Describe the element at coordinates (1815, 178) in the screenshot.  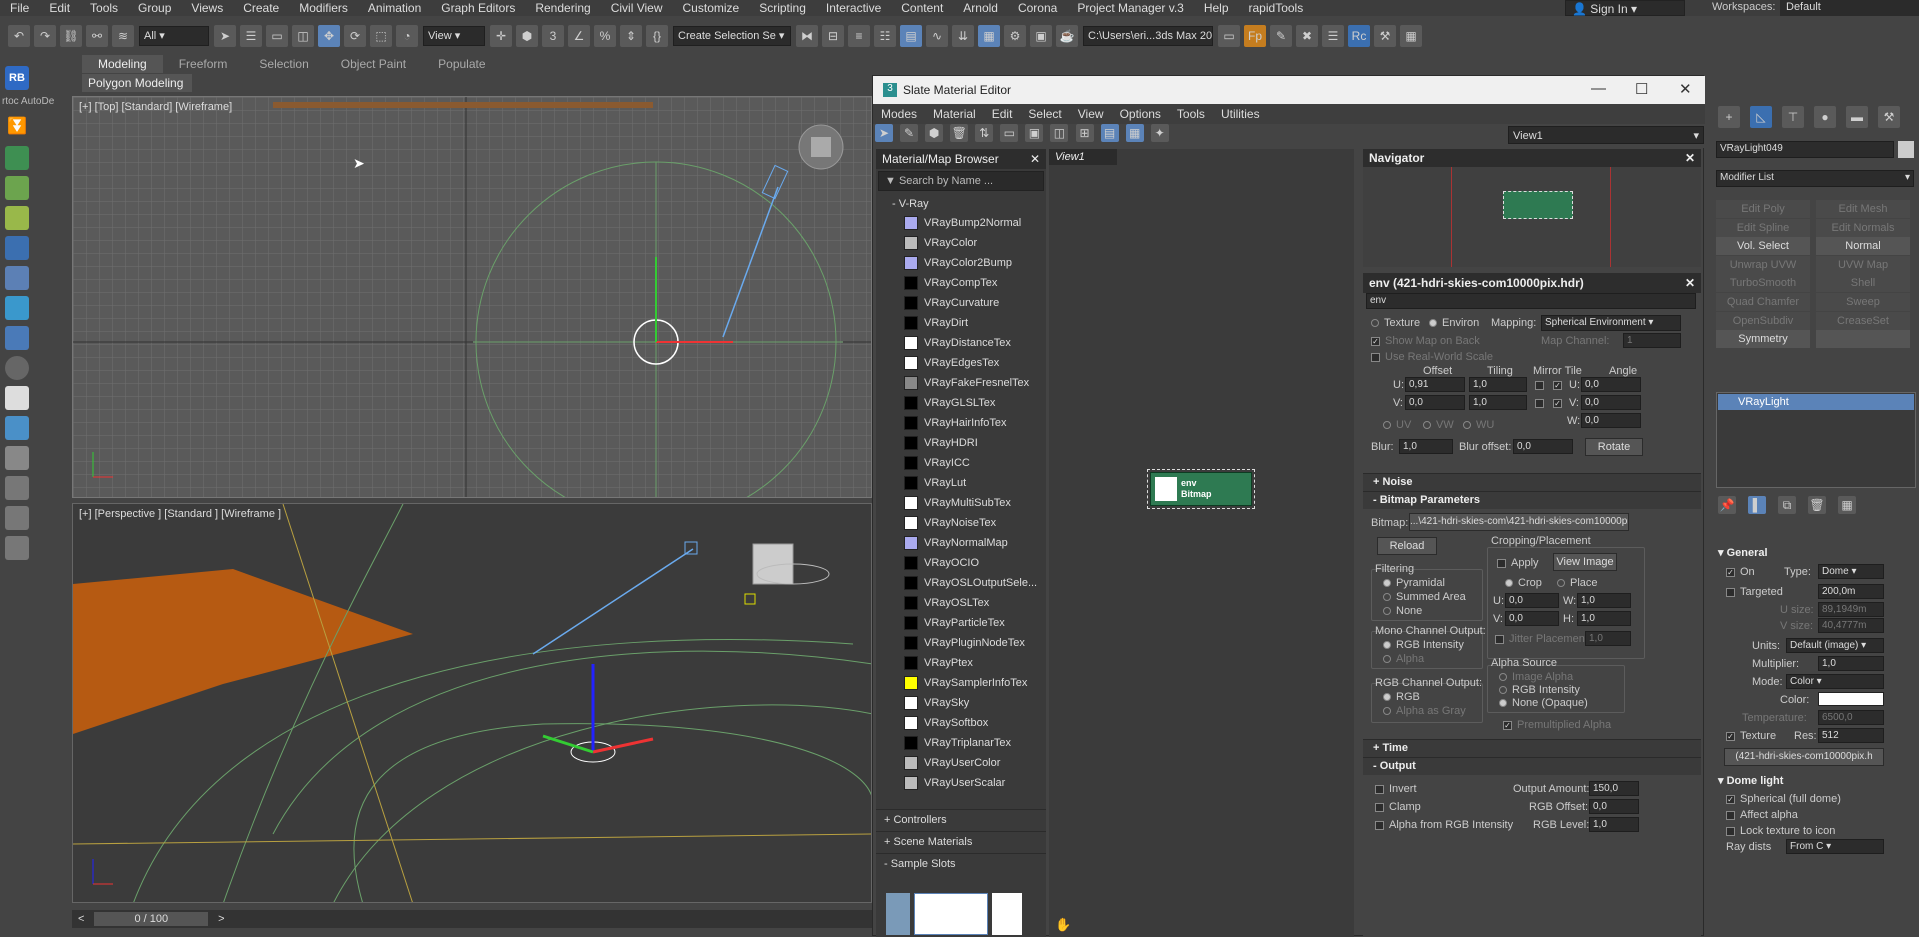
I see `modifier-list-dropdown: Modifier List ▾` at that location.